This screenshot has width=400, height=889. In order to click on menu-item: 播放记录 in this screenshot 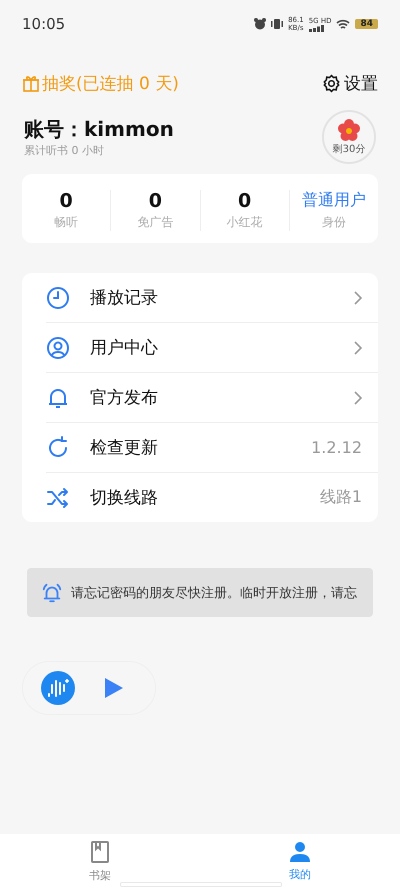, I will do `click(212, 298)`.